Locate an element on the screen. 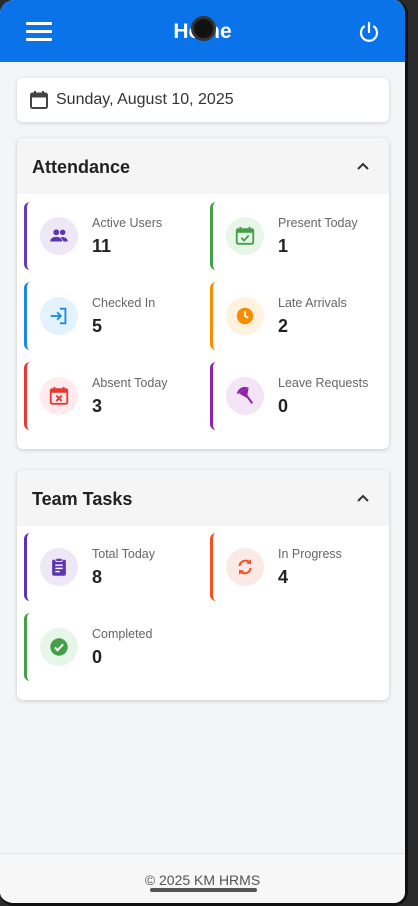  footer: © 2025 KM HRMS is located at coordinates (202, 878).